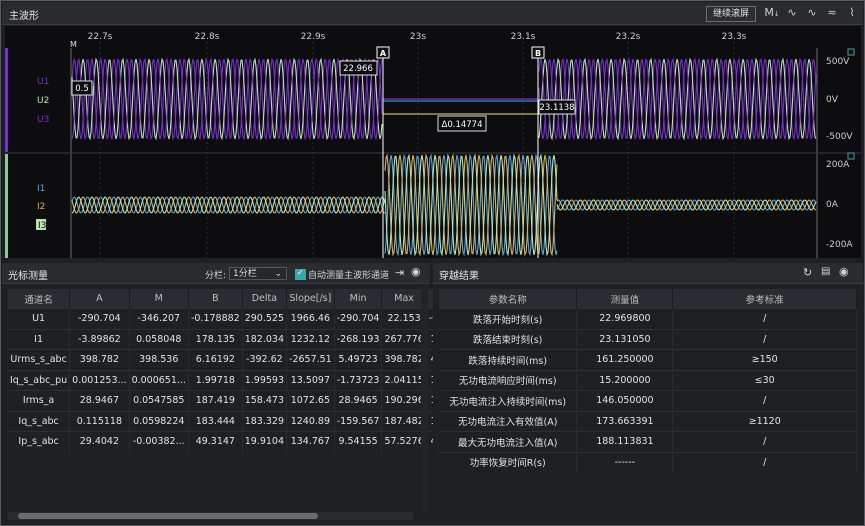 Image resolution: width=865 pixels, height=526 pixels. I want to click on table-cell: 5.49723, so click(358, 359).